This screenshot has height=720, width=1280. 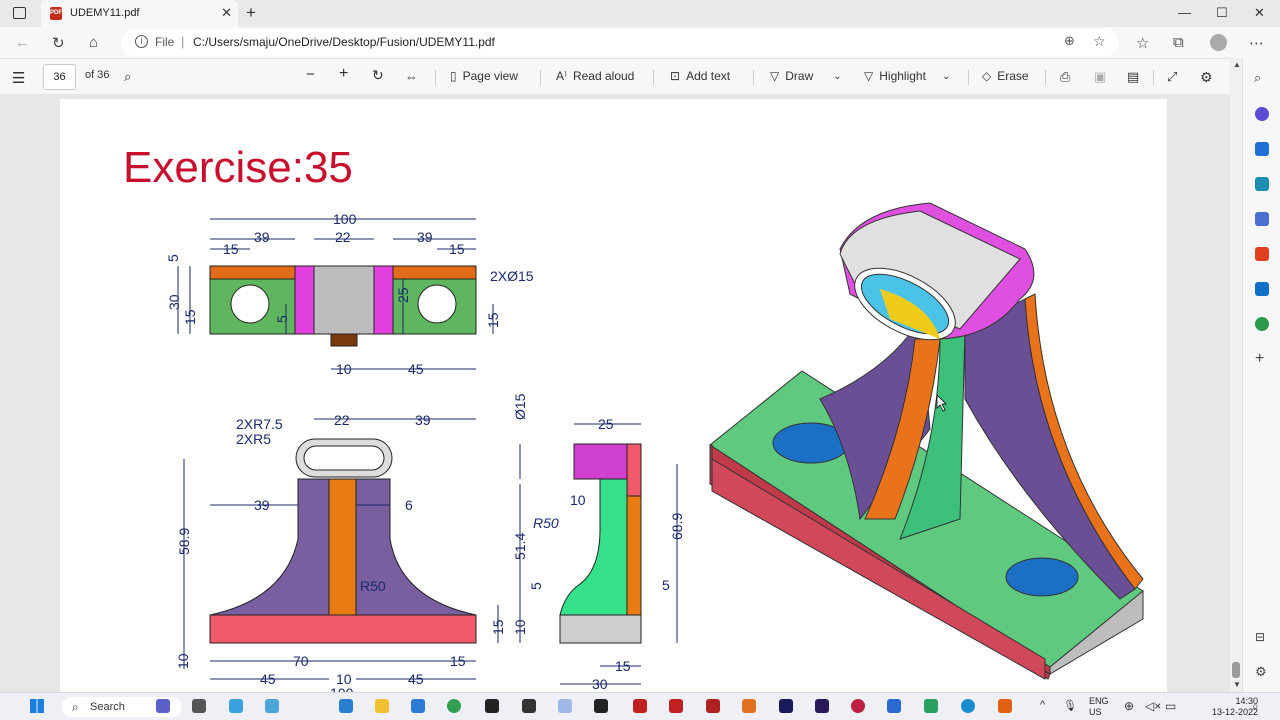 What do you see at coordinates (1262, 184) in the screenshot?
I see `tools-icon` at bounding box center [1262, 184].